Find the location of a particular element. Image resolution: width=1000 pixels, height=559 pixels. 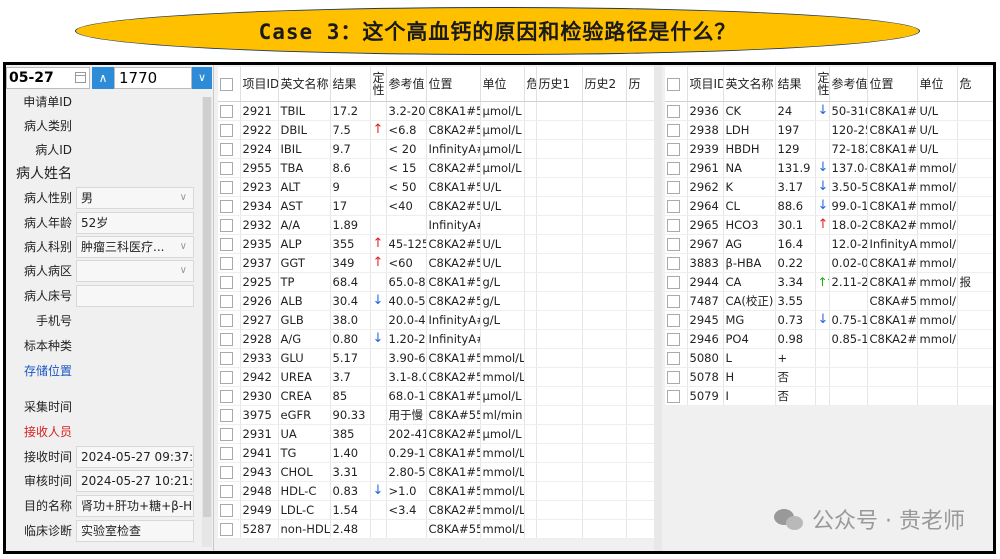

result-row: 2936CK24↓50-310C8KA1#55U/L is located at coordinates (829, 111).